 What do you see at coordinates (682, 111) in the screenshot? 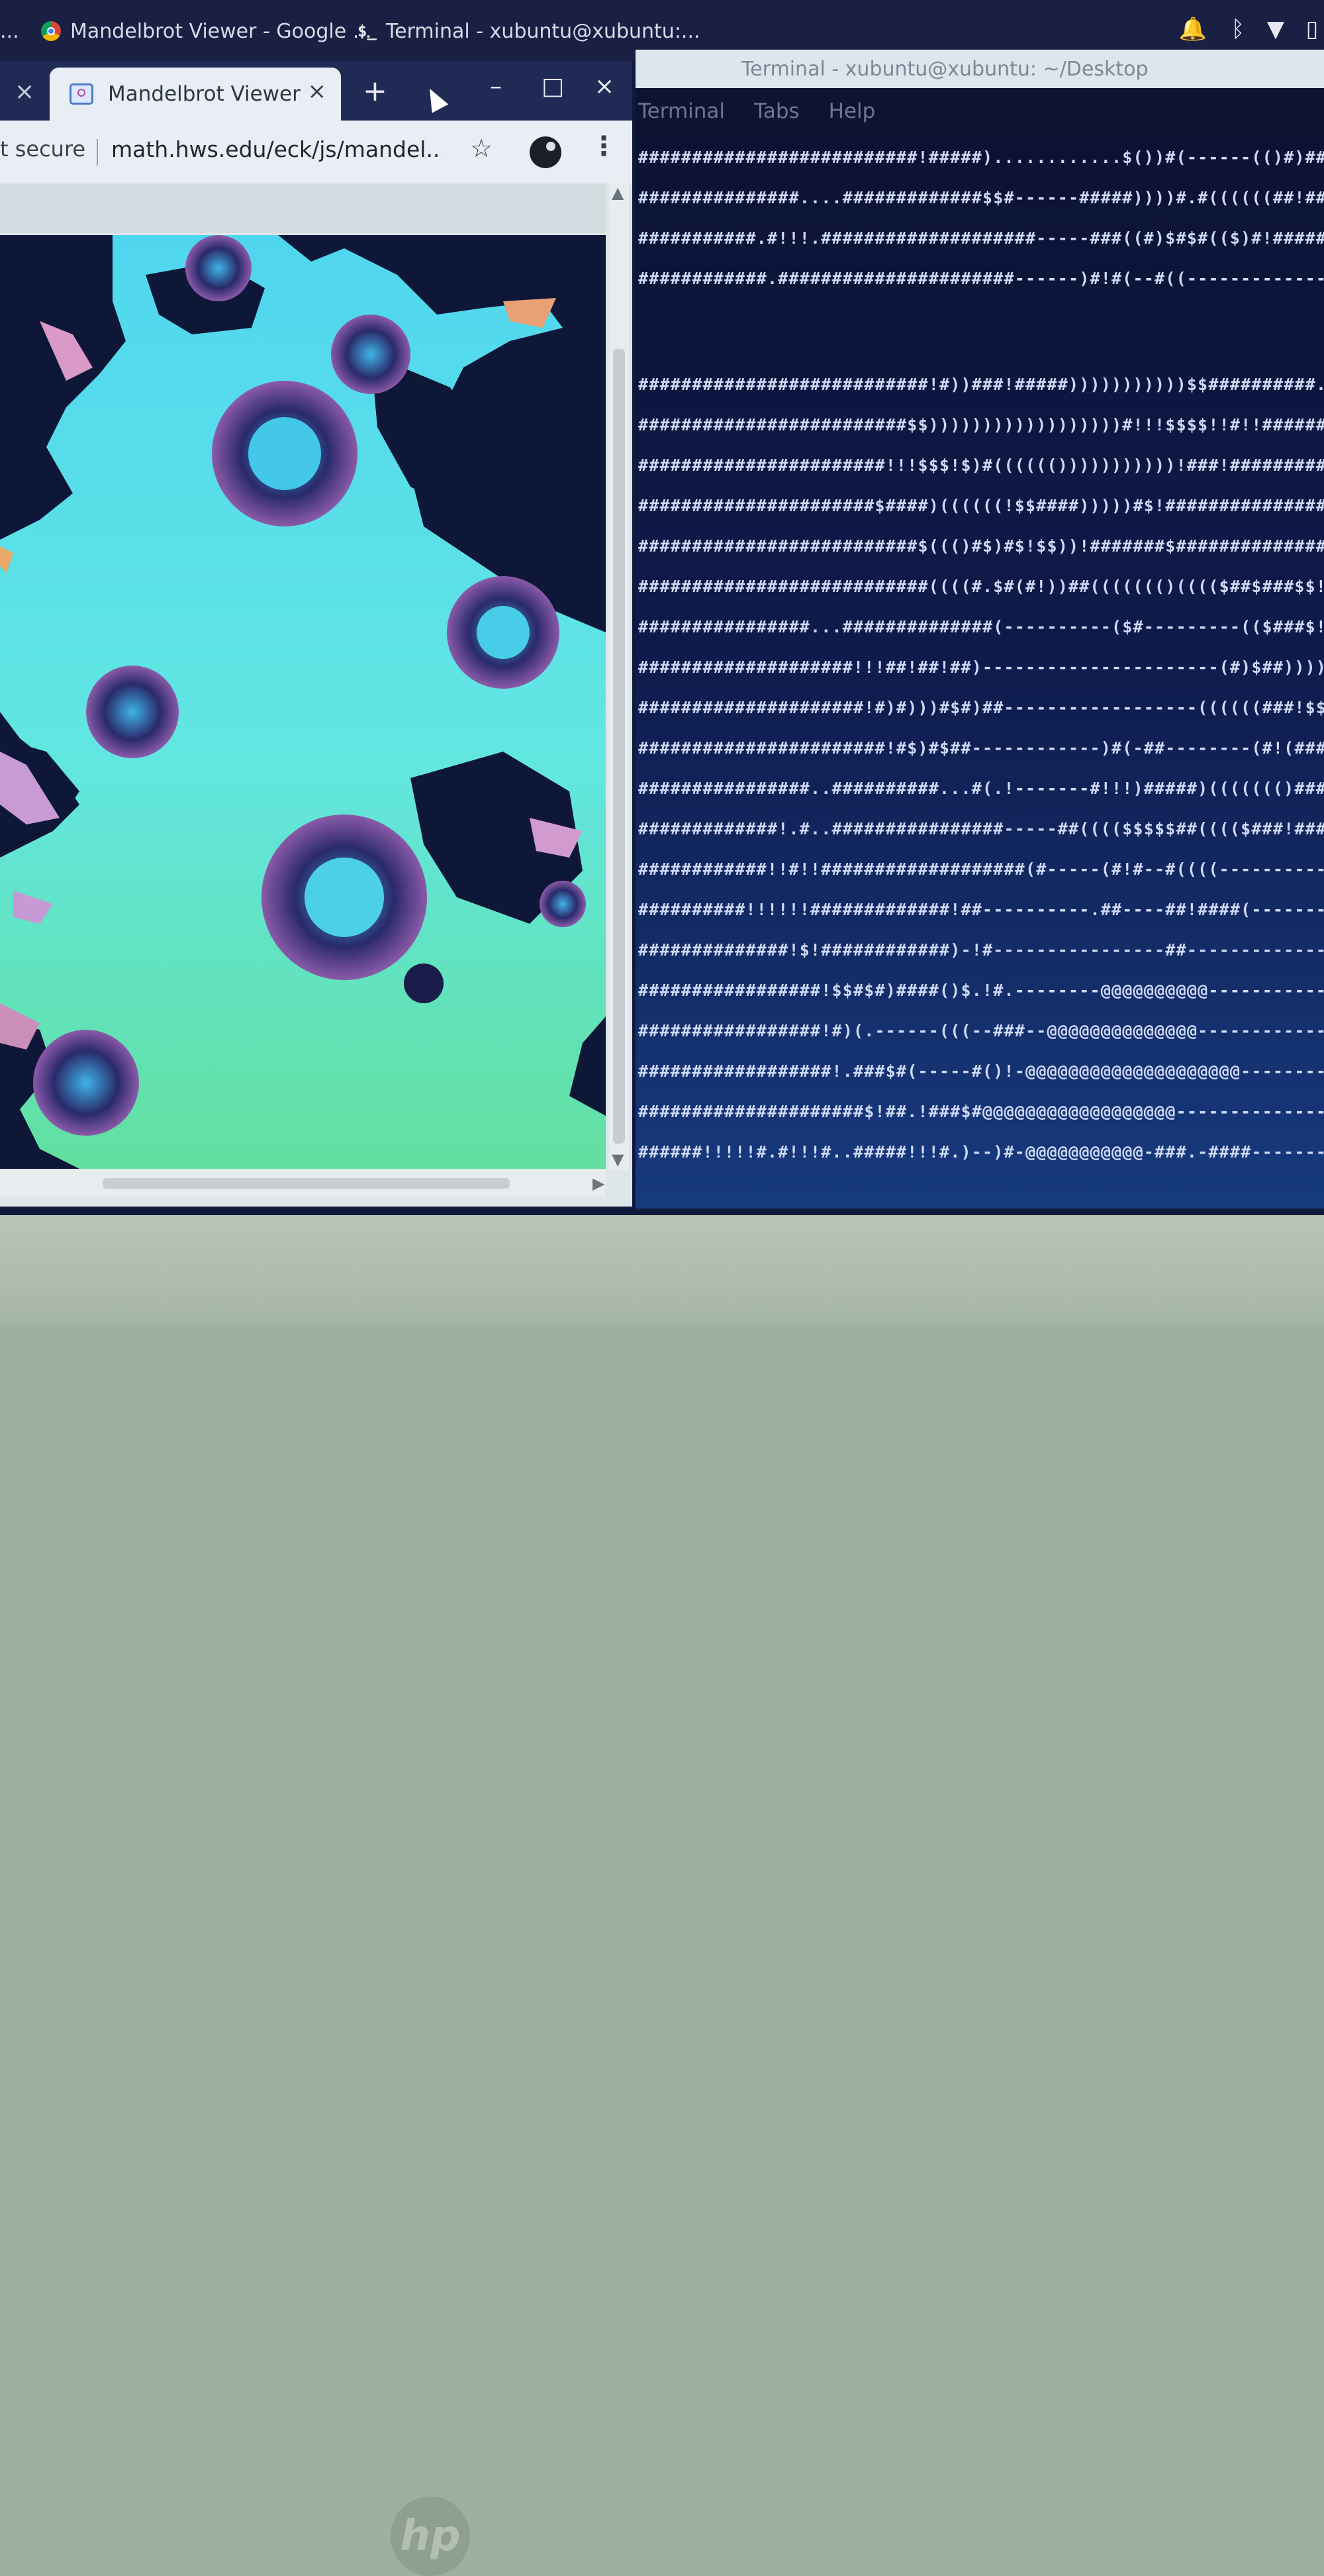
I see `menu-terminal: Terminal` at bounding box center [682, 111].